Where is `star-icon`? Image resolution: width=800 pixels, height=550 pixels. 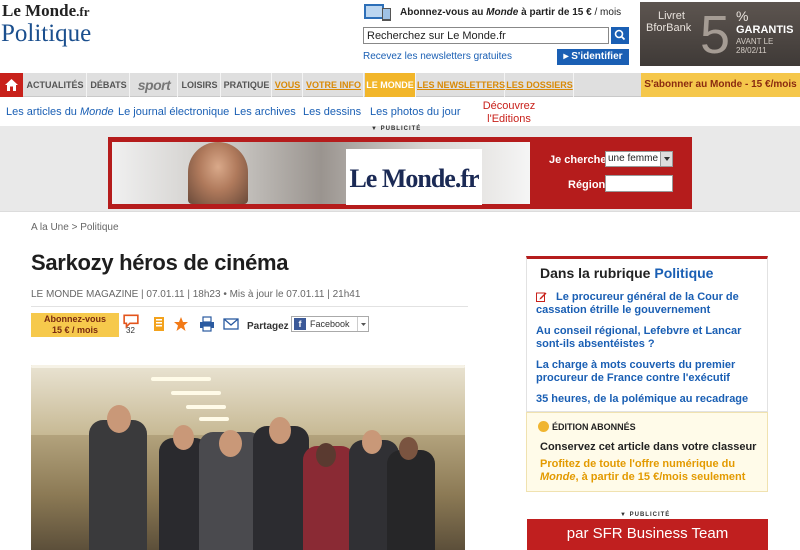 star-icon is located at coordinates (181, 324).